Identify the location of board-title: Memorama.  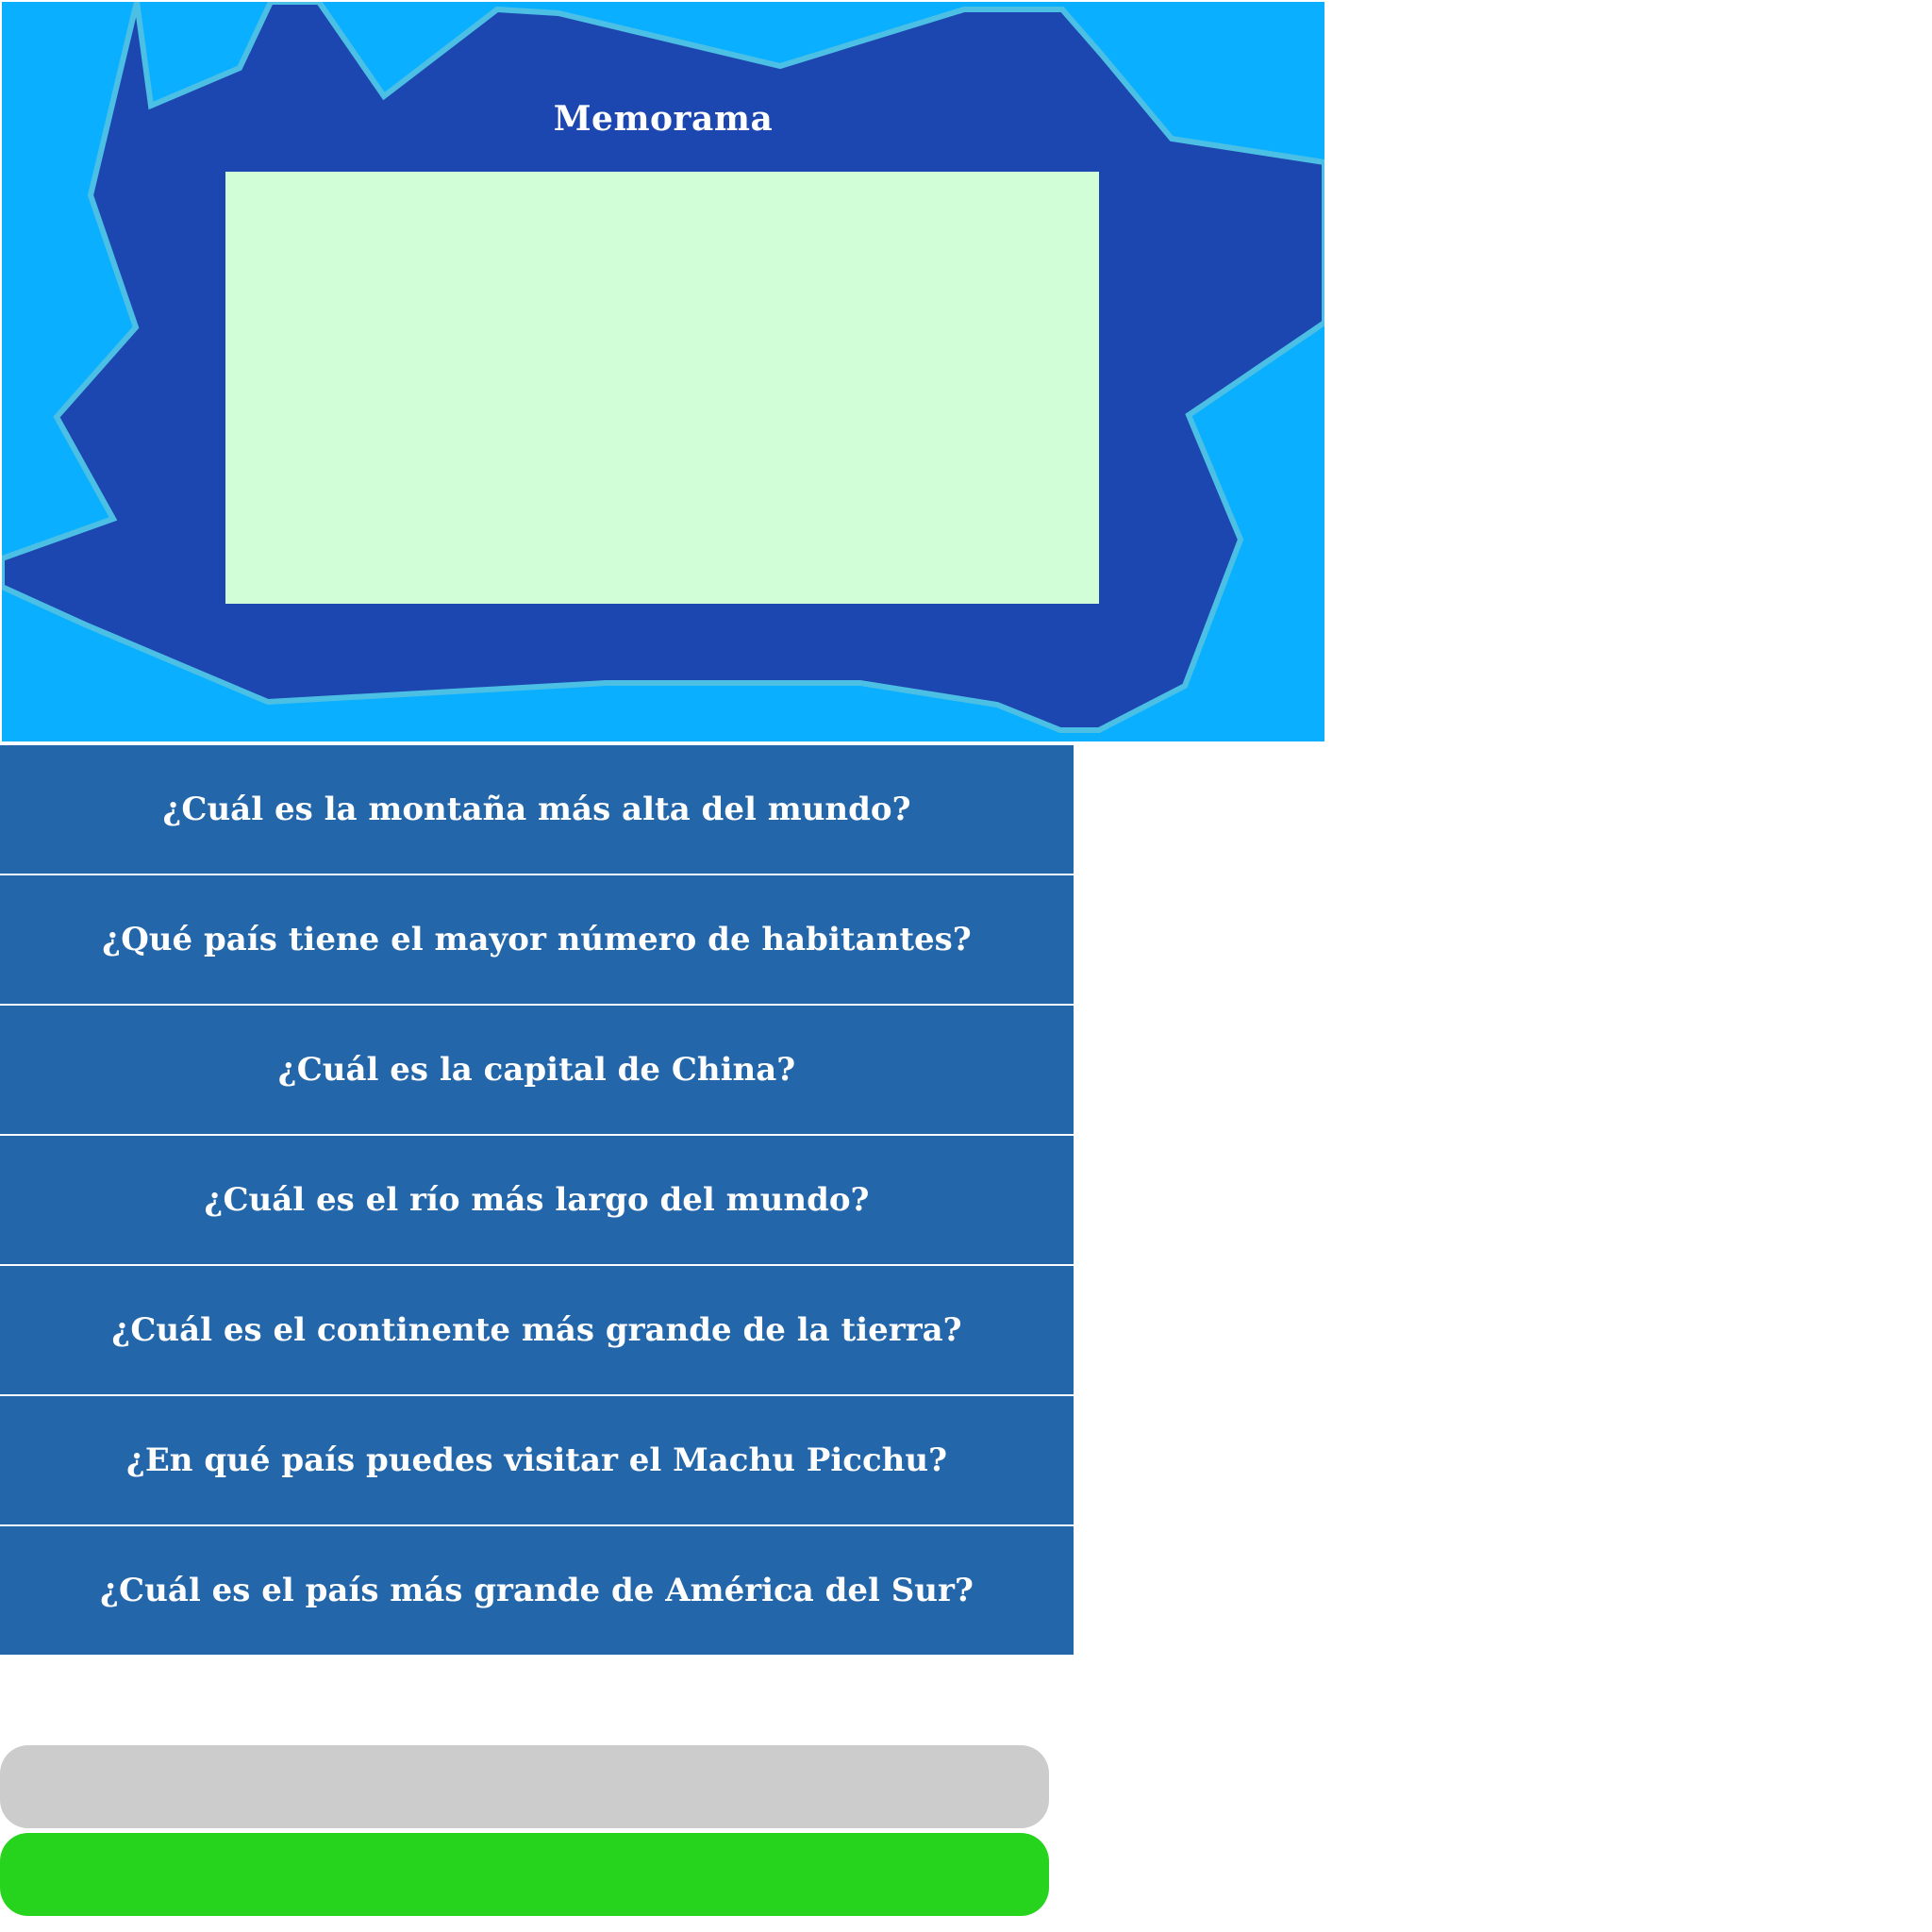
(664, 119).